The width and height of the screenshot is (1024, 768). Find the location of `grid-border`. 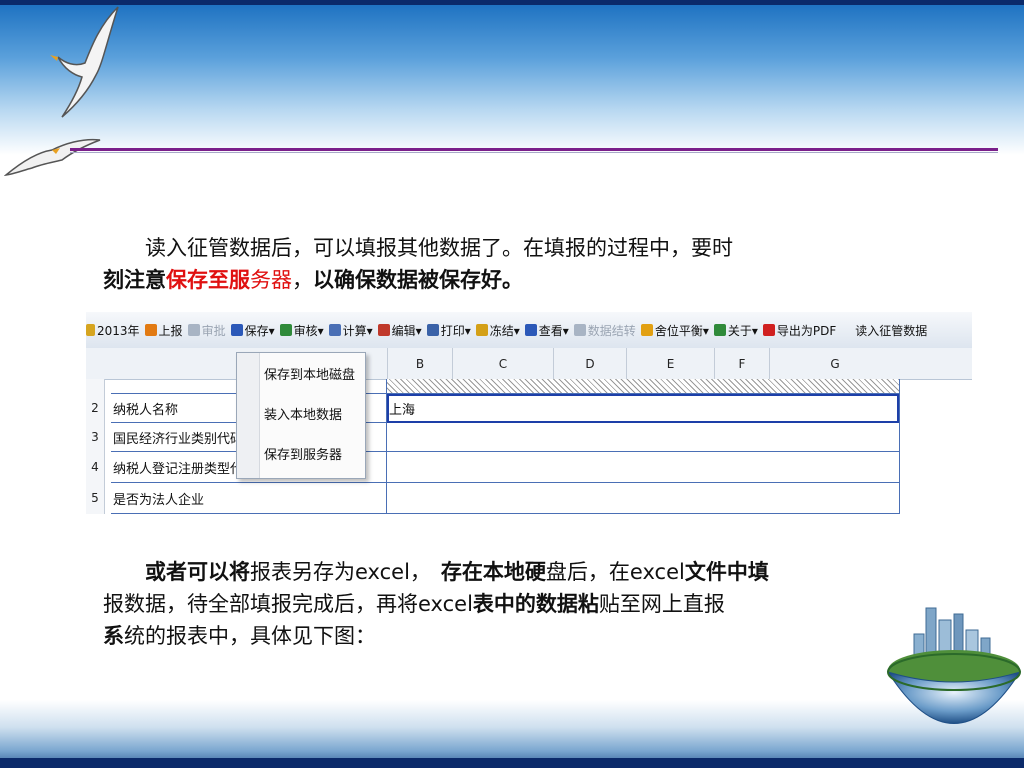

grid-border is located at coordinates (899, 446).